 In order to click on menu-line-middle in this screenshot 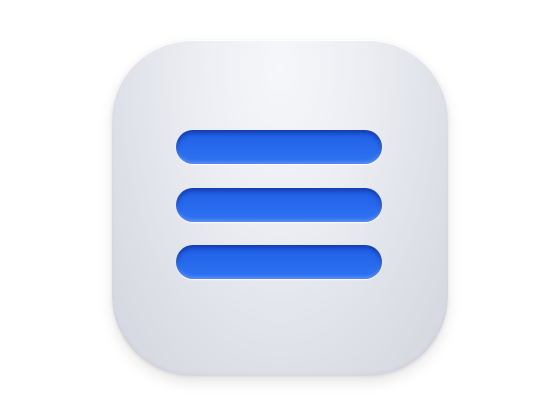, I will do `click(279, 205)`.